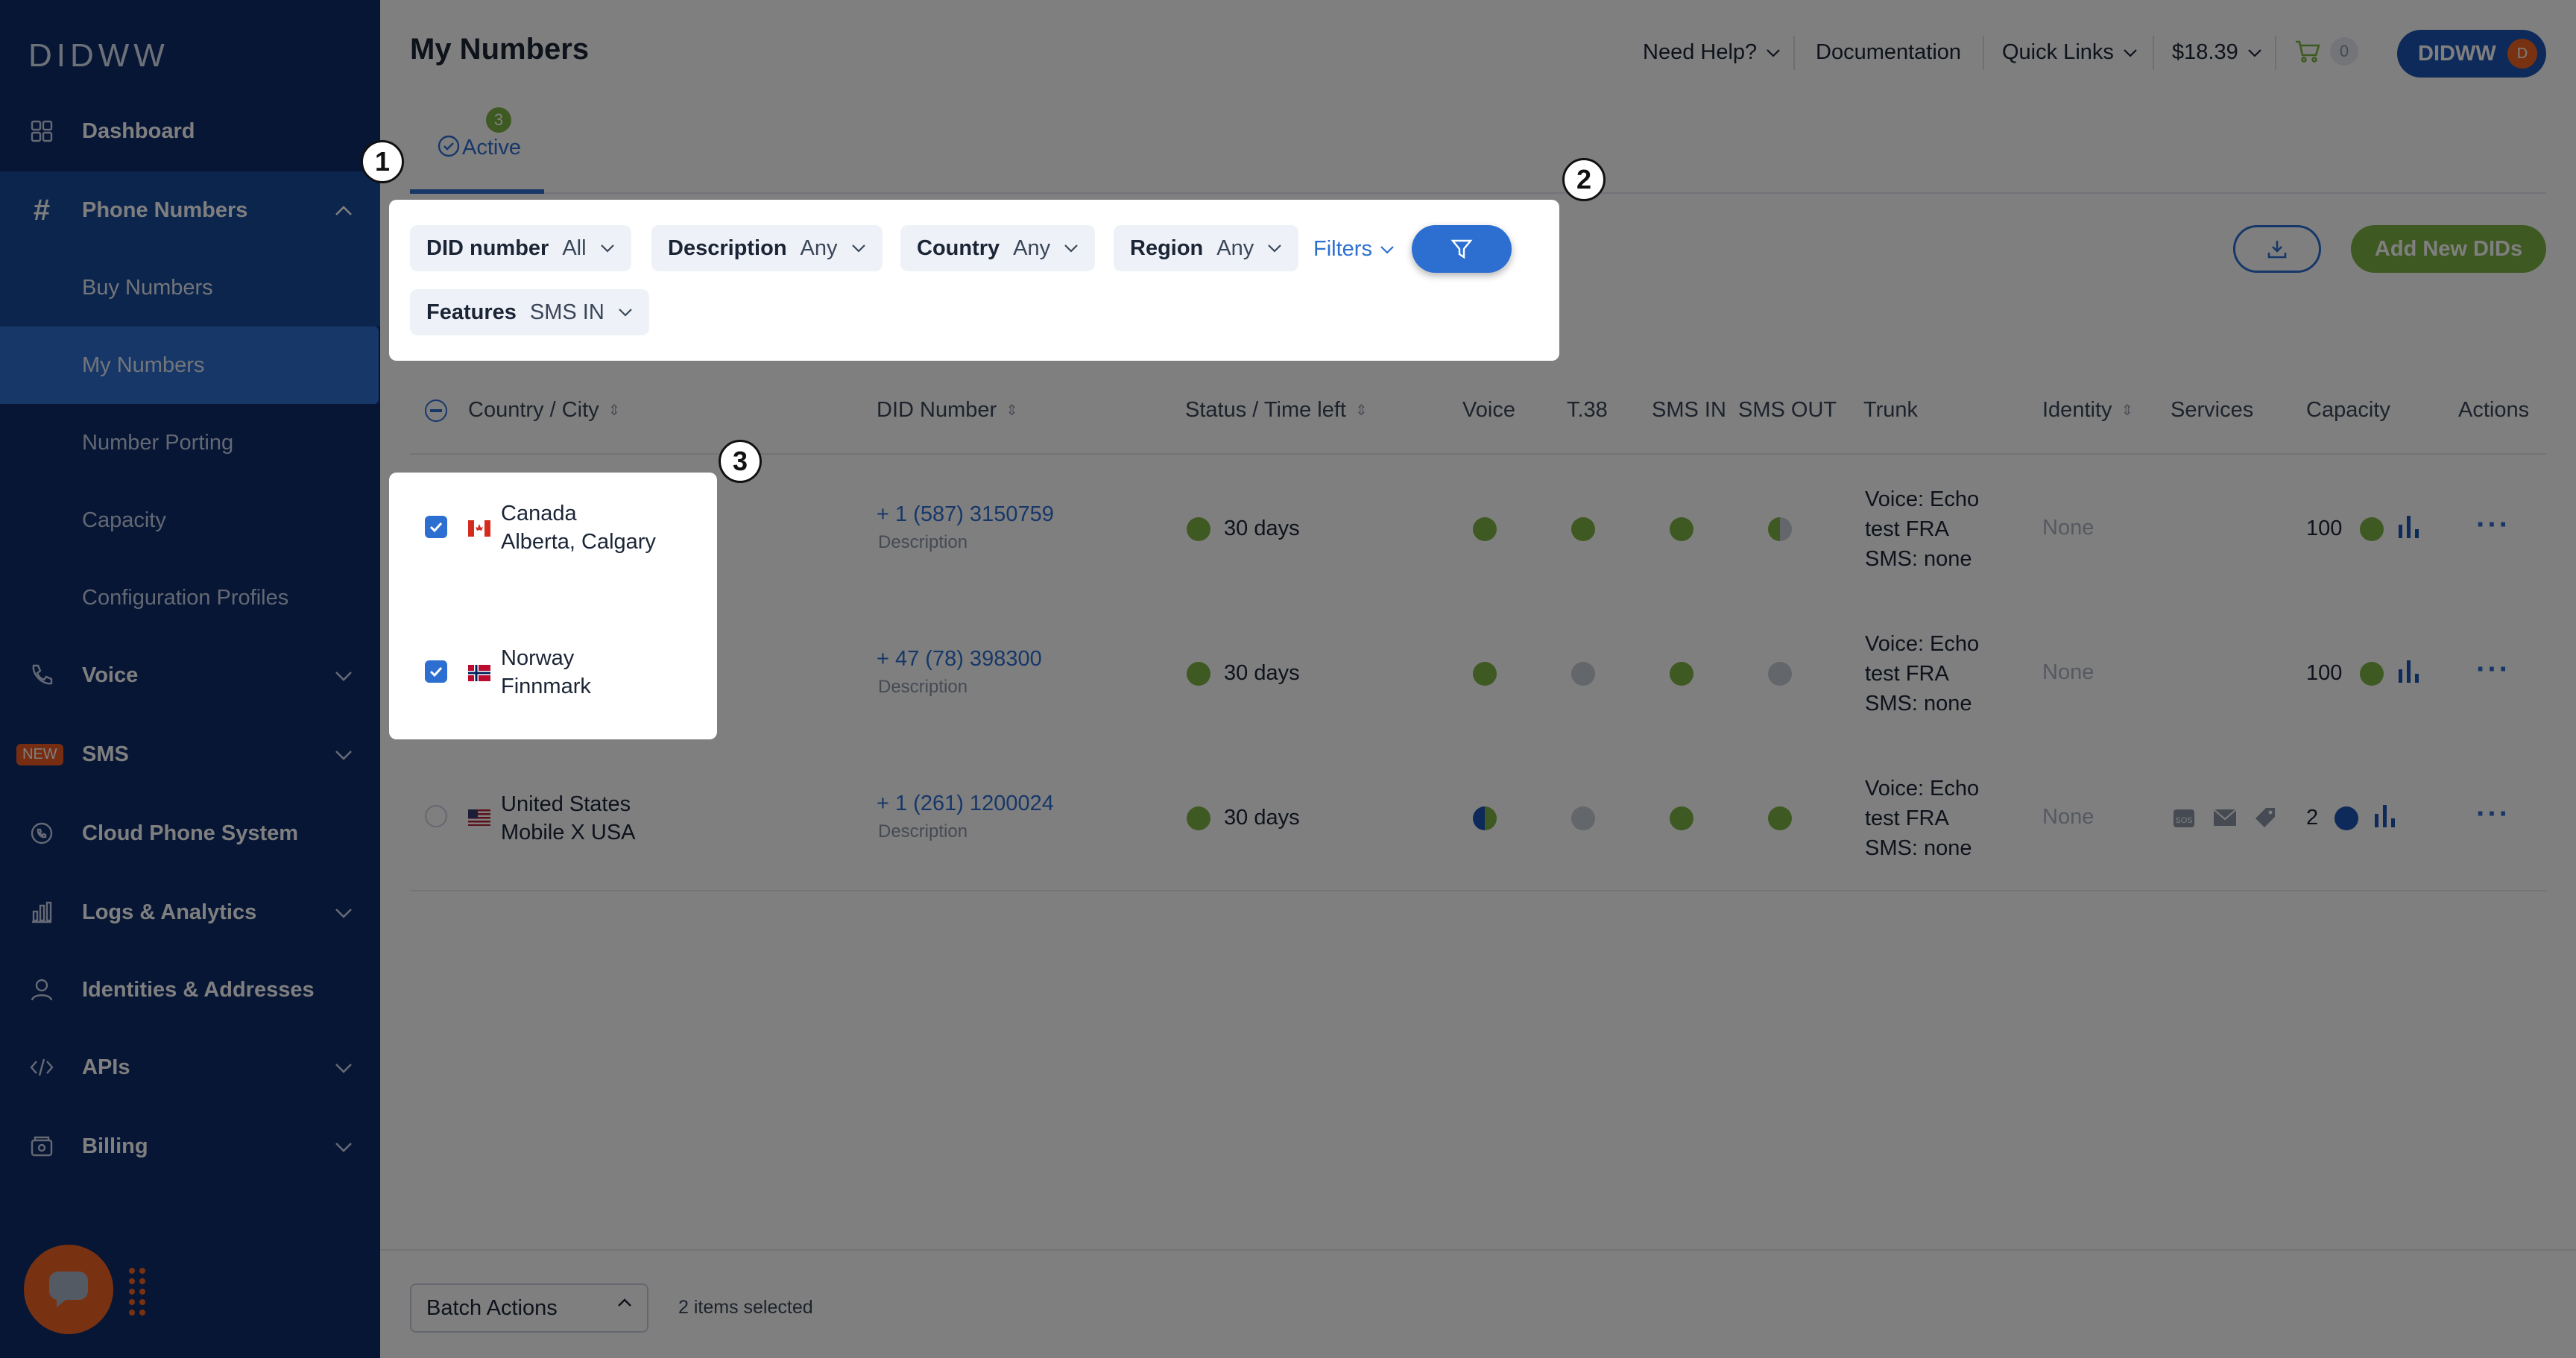  I want to click on download-button, so click(2277, 249).